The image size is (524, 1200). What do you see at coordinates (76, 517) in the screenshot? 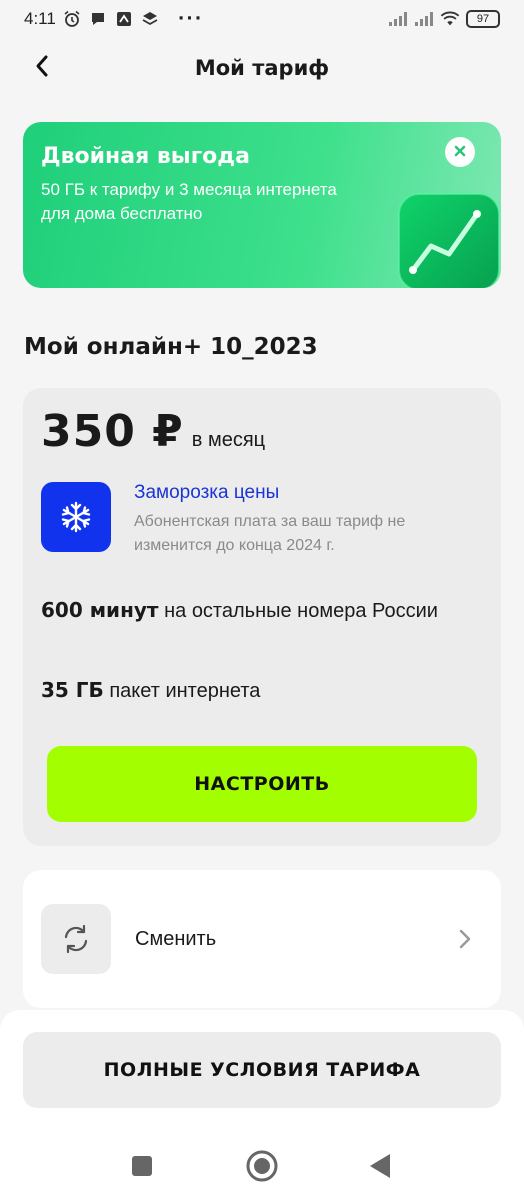
I see `snowflake-icon` at bounding box center [76, 517].